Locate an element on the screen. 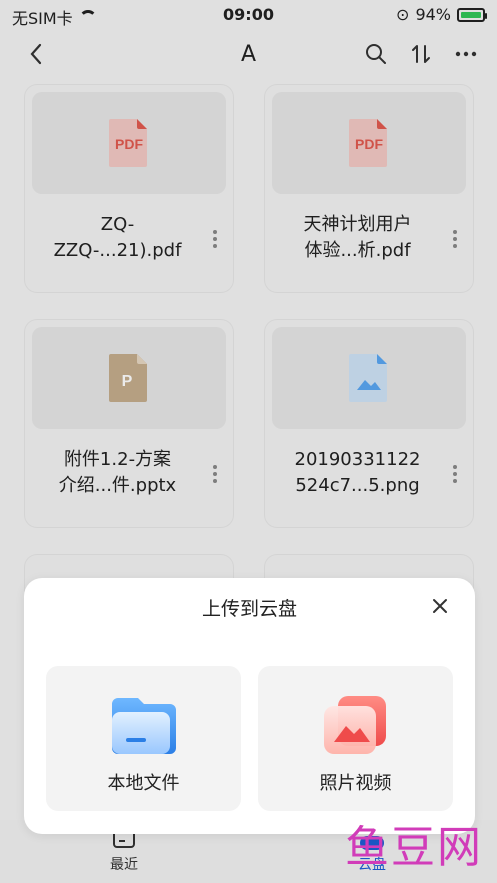 Image resolution: width=497 pixels, height=883 pixels. sheet-title: 上传到云盘 is located at coordinates (249, 609).